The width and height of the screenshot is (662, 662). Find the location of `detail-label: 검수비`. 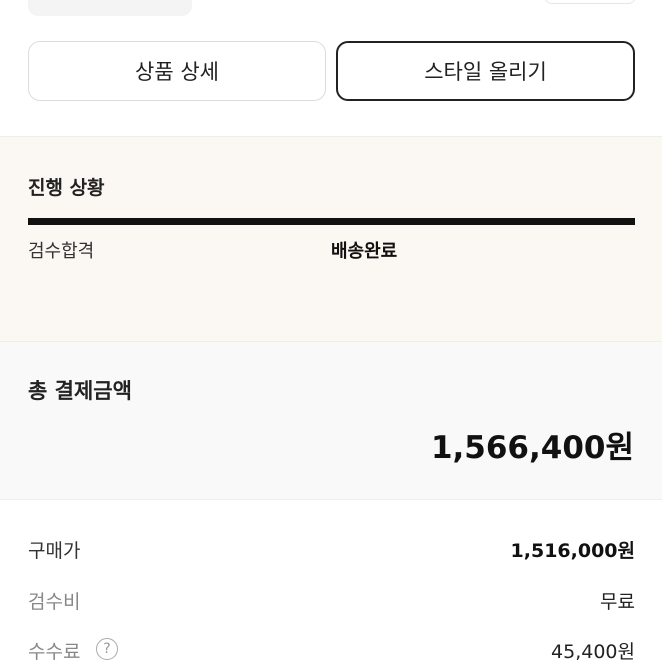

detail-label: 검수비 is located at coordinates (54, 602).